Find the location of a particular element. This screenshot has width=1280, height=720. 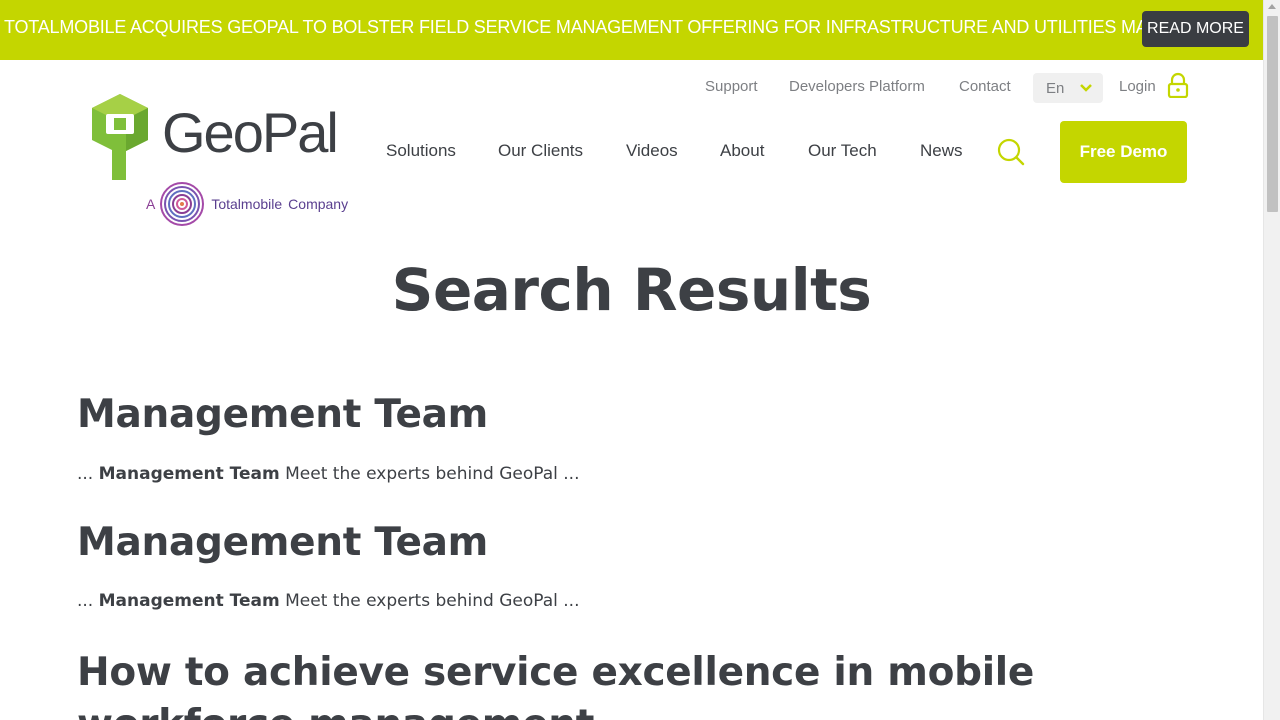

language-select: En is located at coordinates (1068, 88).